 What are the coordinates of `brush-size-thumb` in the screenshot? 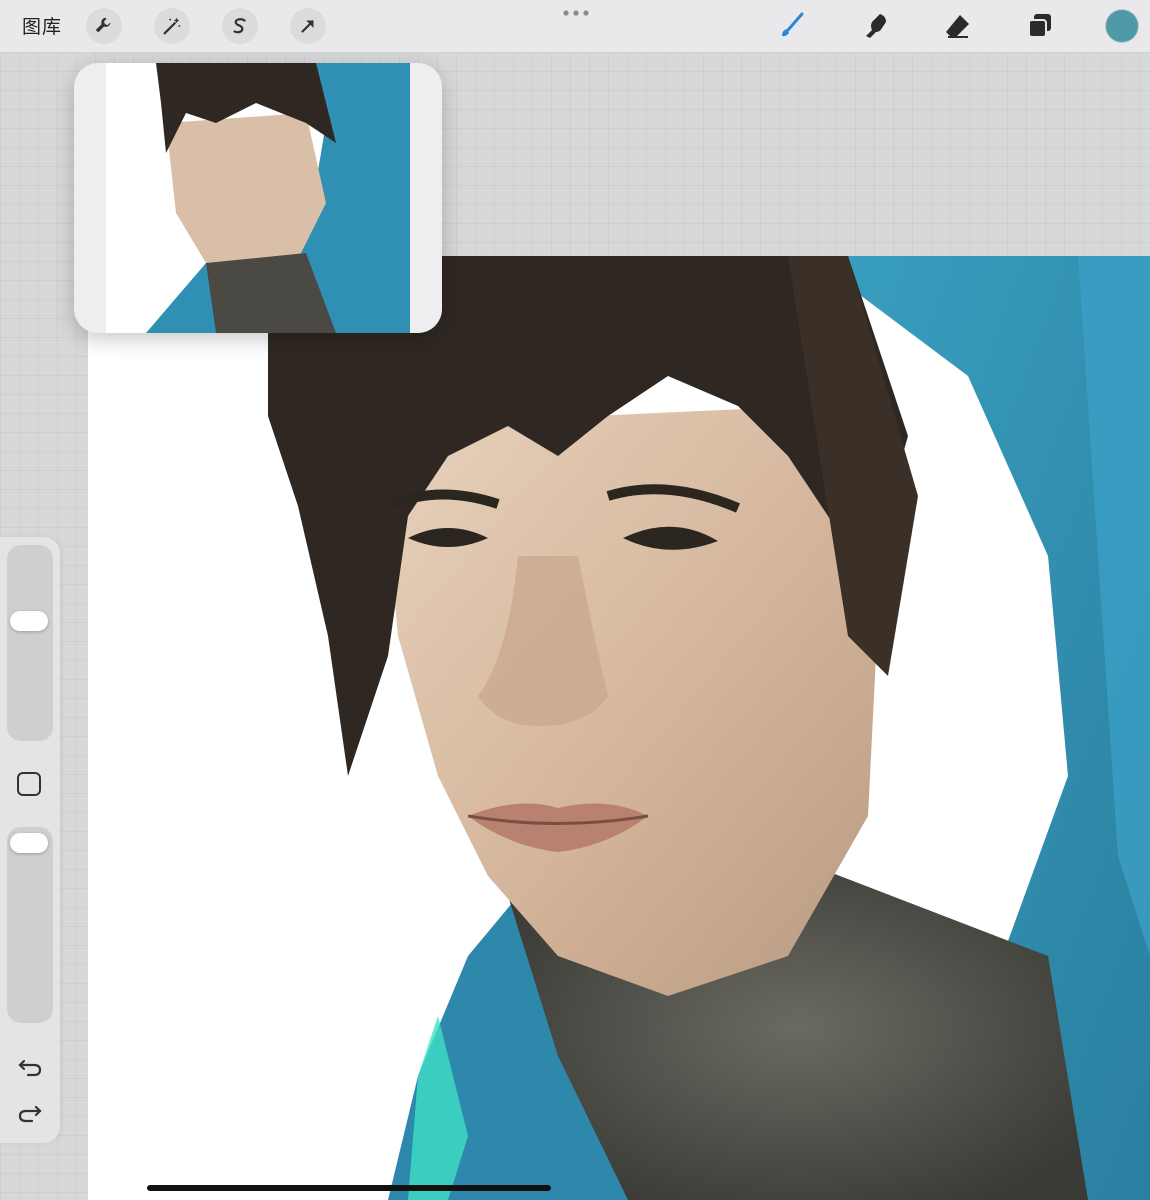 It's located at (29, 621).